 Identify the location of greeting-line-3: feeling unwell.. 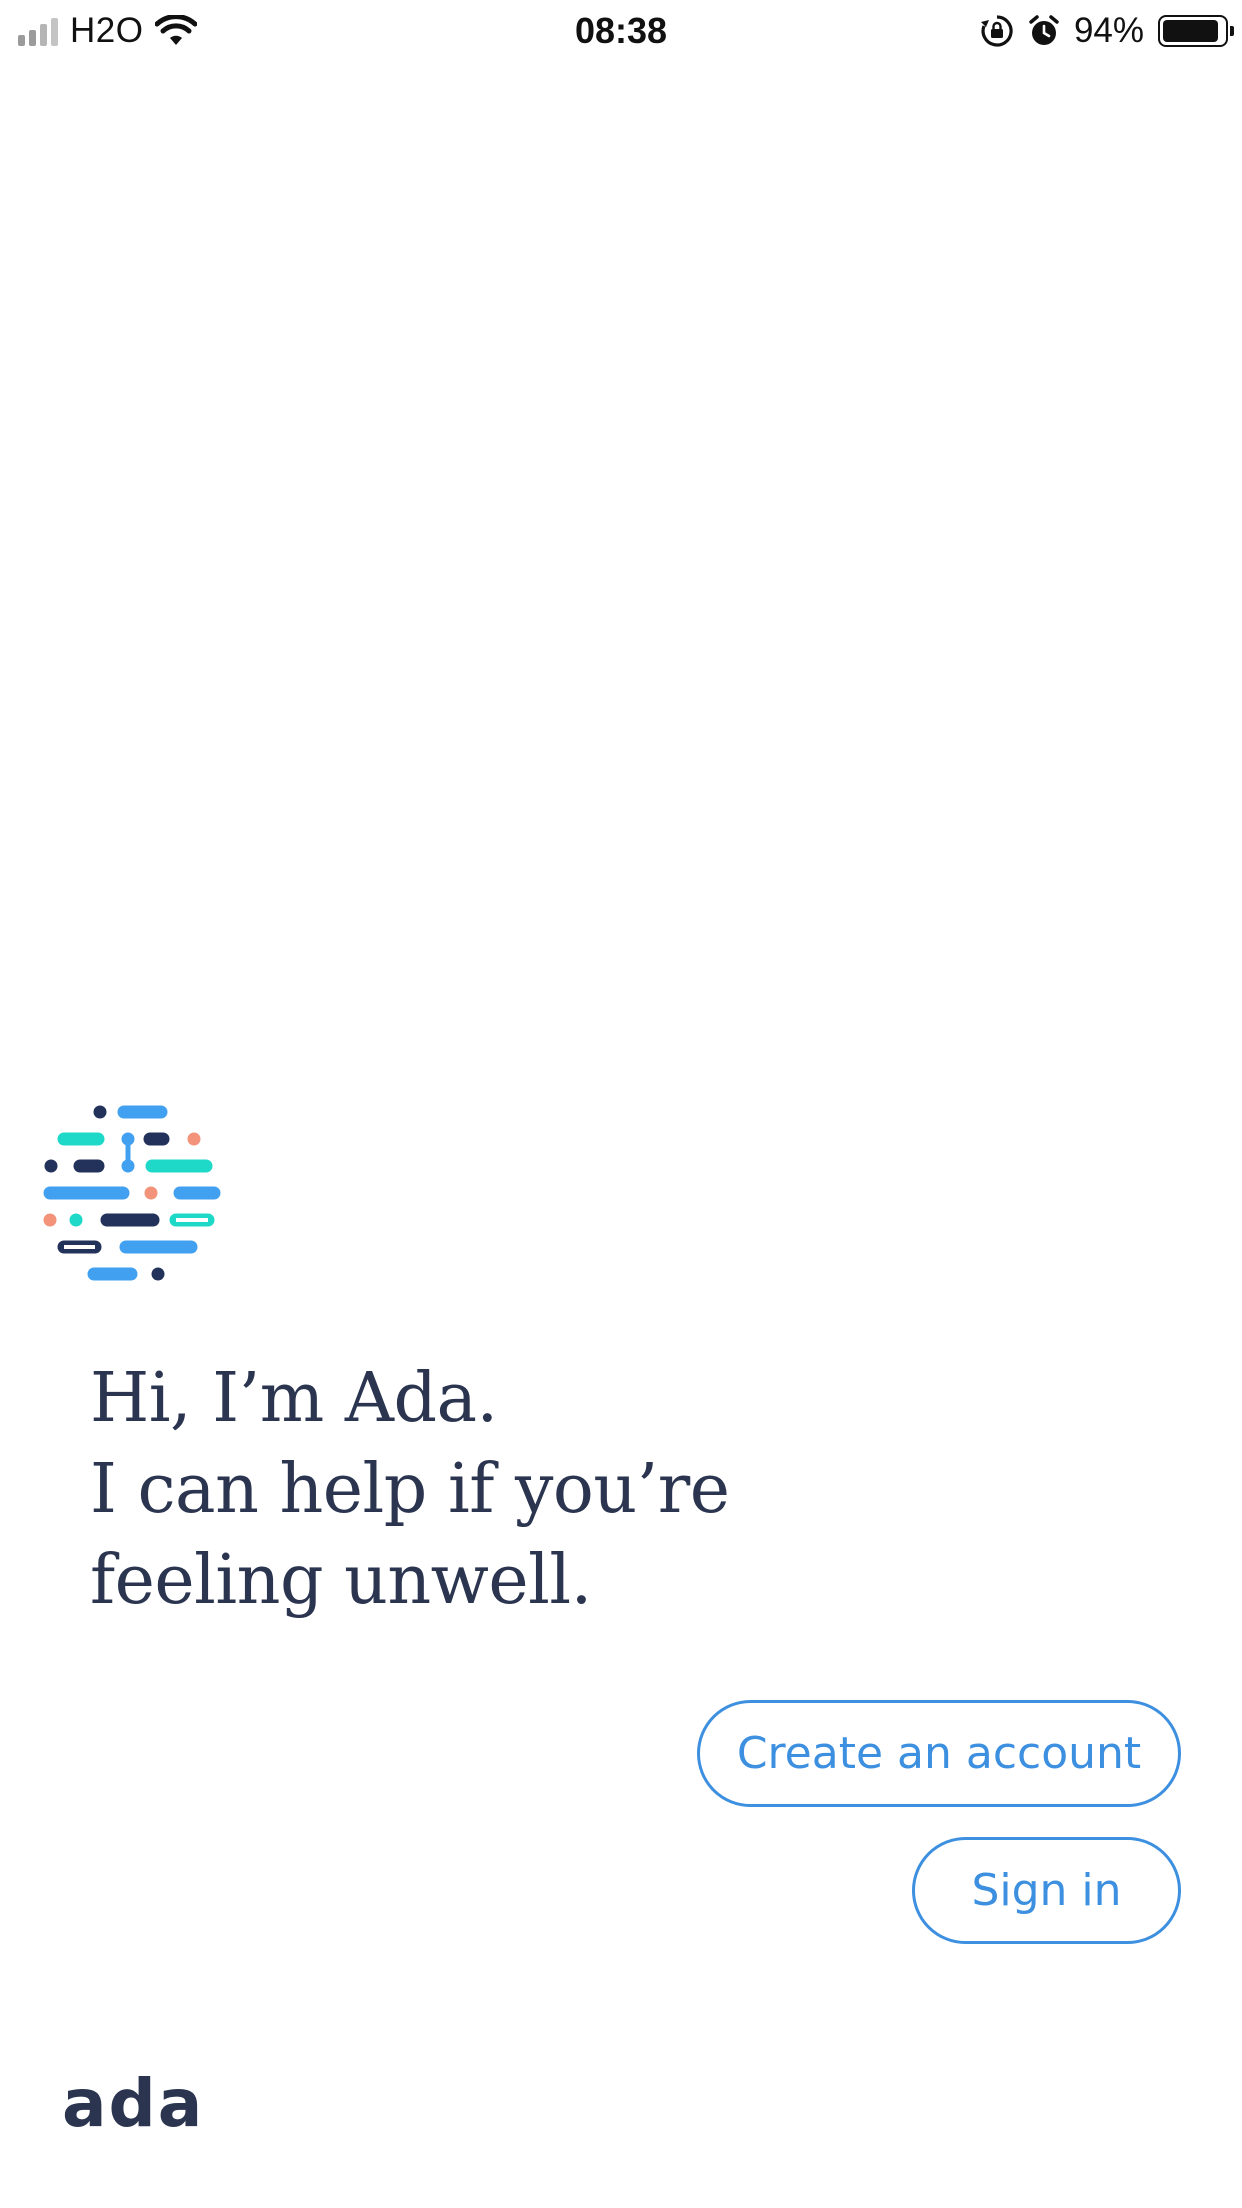
(341, 1580).